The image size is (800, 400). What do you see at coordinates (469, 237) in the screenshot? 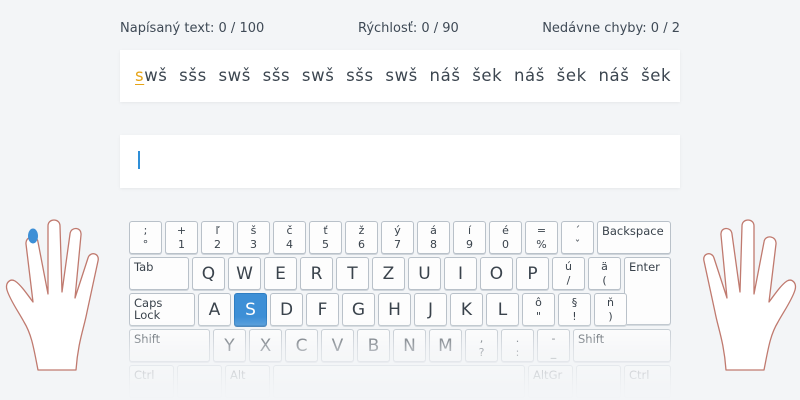
I see `key-9: í9` at bounding box center [469, 237].